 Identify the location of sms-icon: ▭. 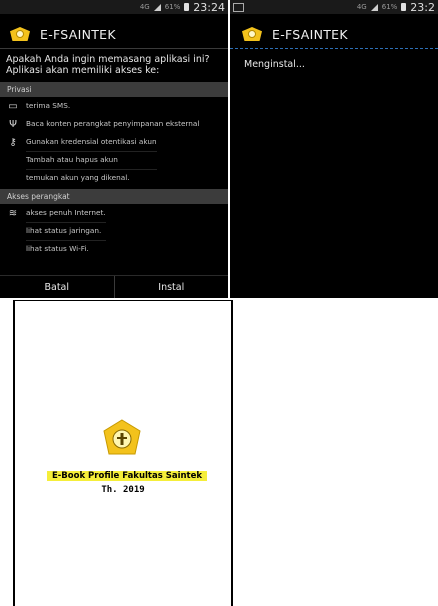
(13, 106).